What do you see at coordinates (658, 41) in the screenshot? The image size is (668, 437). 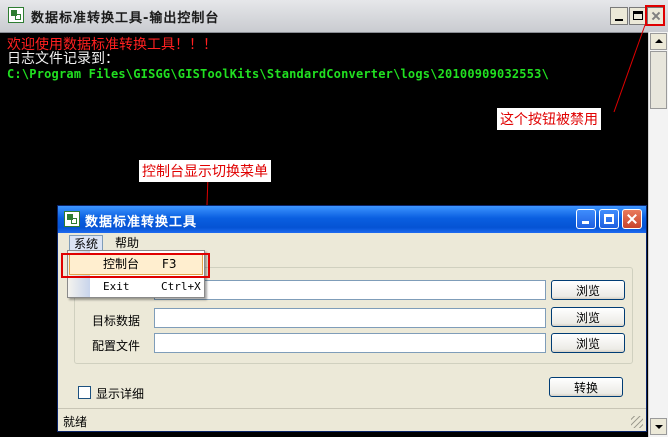 I see `scroll-up-icon` at bounding box center [658, 41].